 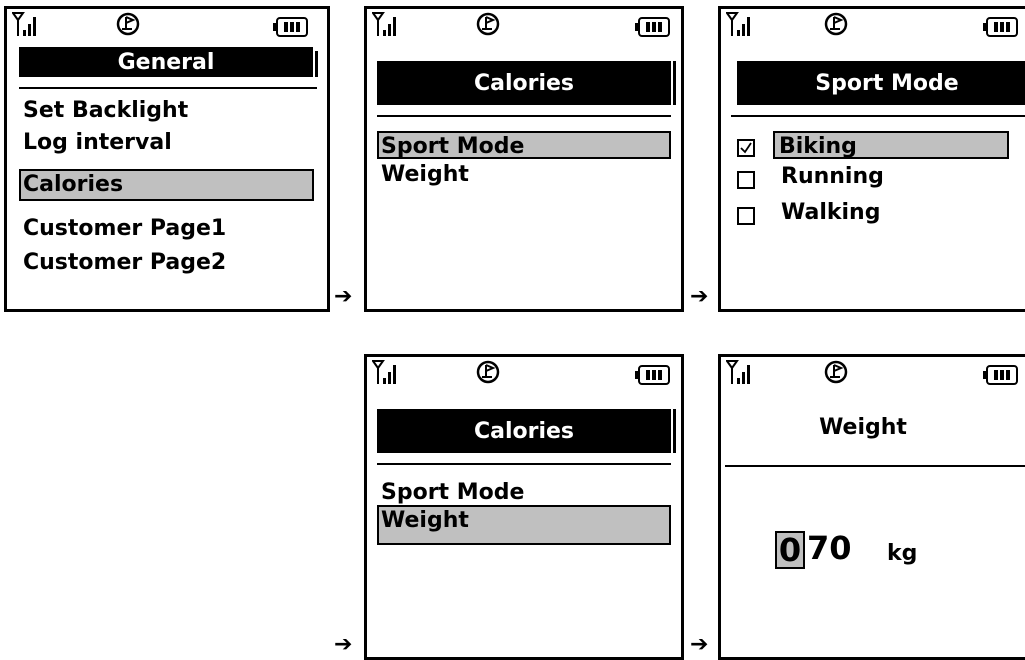 What do you see at coordinates (830, 213) in the screenshot?
I see `option-walking: Walking` at bounding box center [830, 213].